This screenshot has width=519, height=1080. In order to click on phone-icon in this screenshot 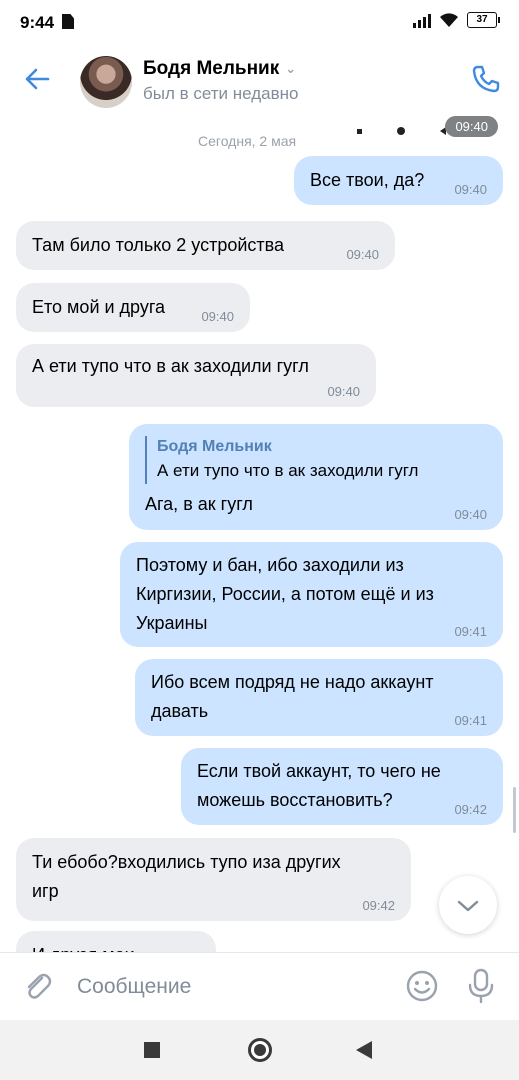, I will do `click(486, 79)`.